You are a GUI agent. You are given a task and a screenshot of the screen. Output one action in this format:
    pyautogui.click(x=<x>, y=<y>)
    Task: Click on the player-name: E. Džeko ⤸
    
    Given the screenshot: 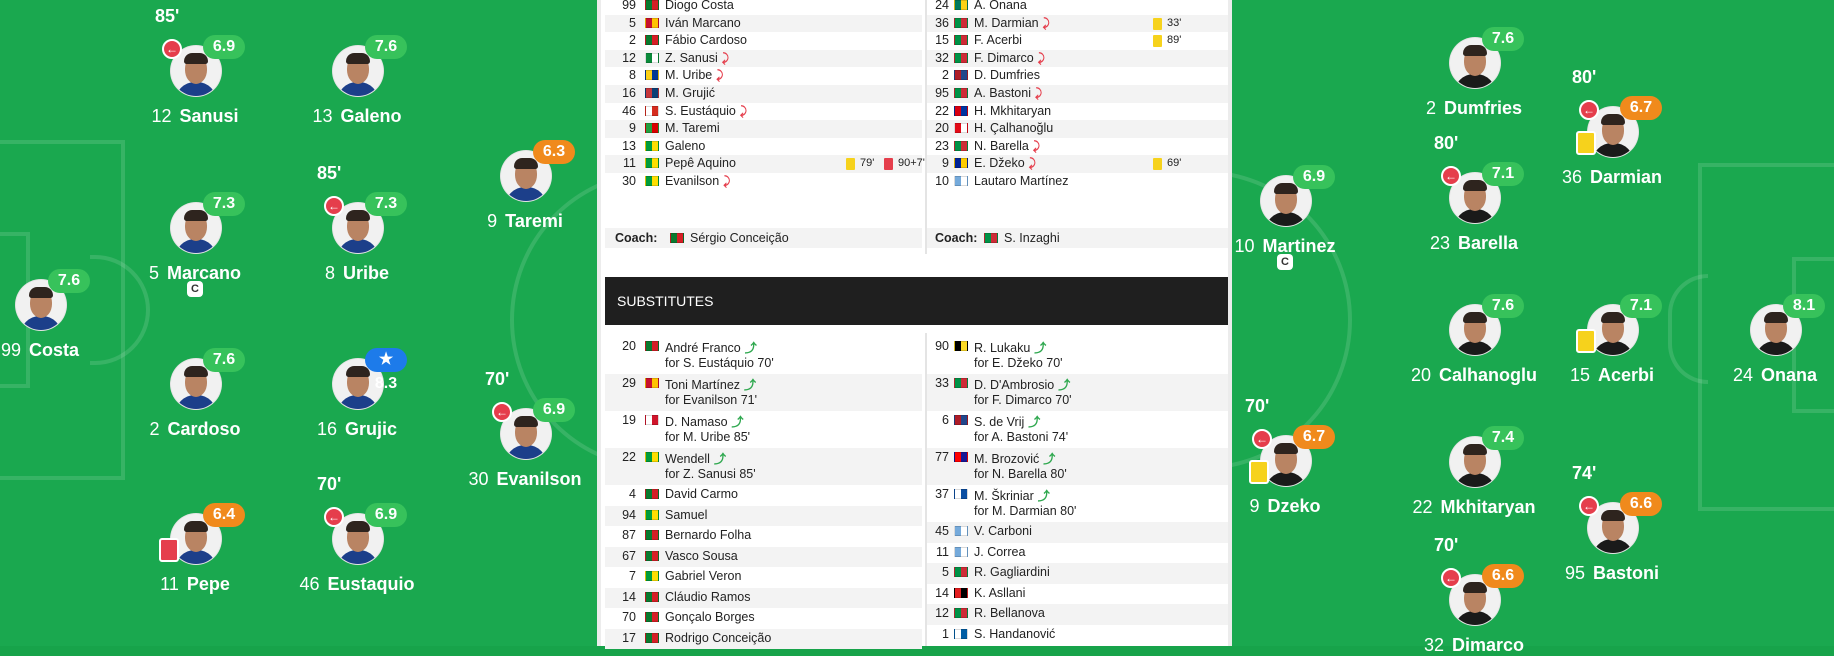 What is the action you would take?
    pyautogui.click(x=1005, y=163)
    